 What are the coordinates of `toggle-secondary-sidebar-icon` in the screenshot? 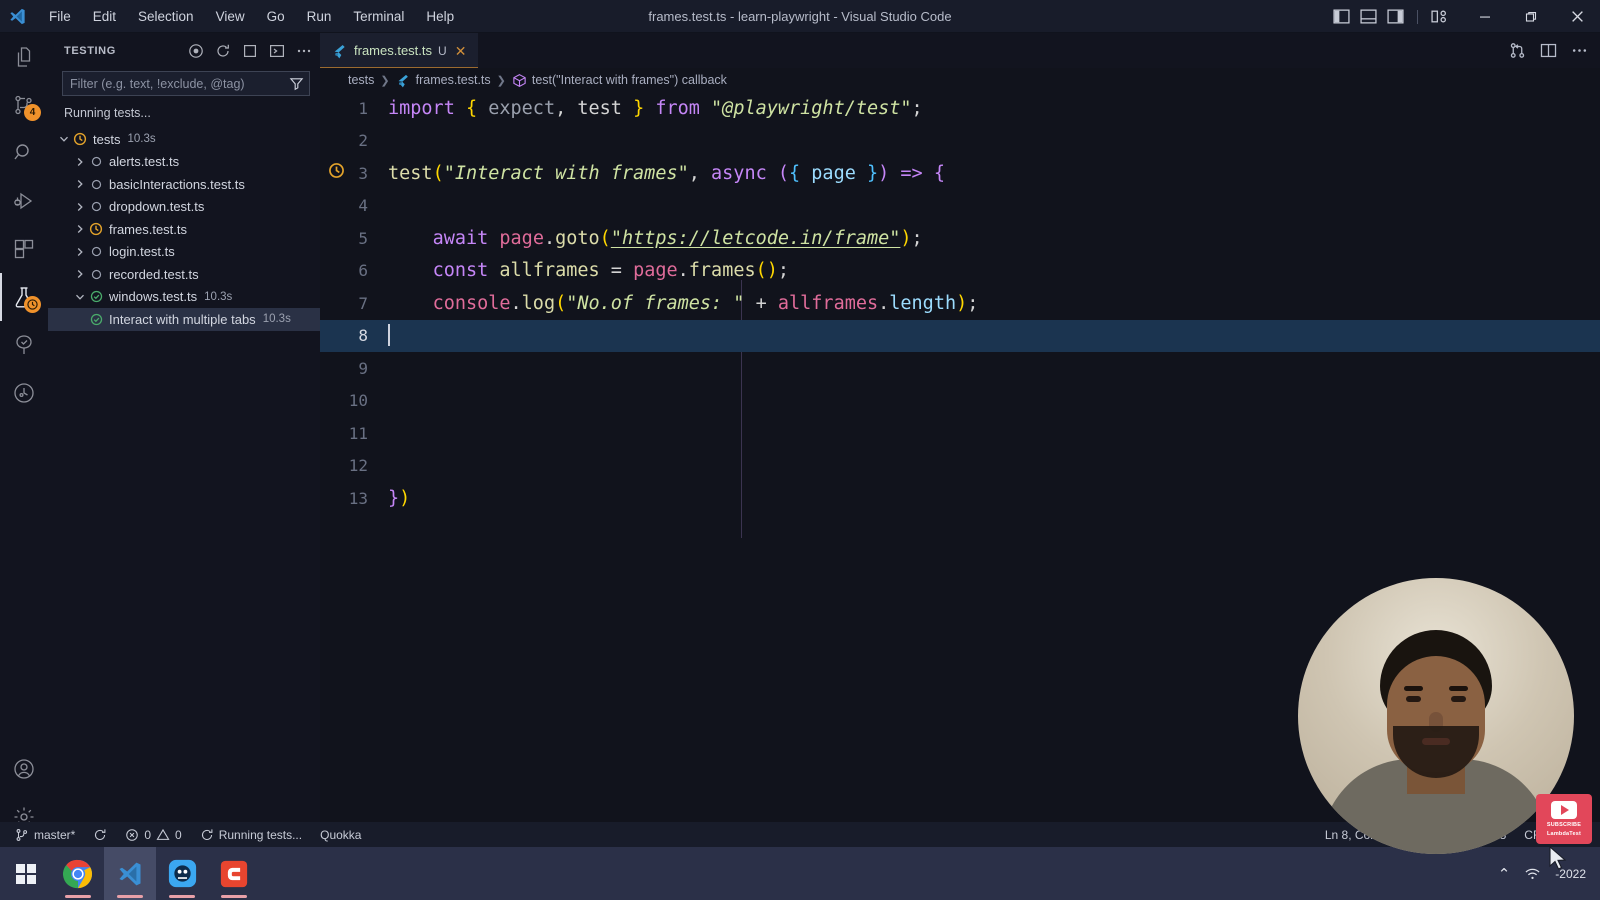 It's located at (1395, 16).